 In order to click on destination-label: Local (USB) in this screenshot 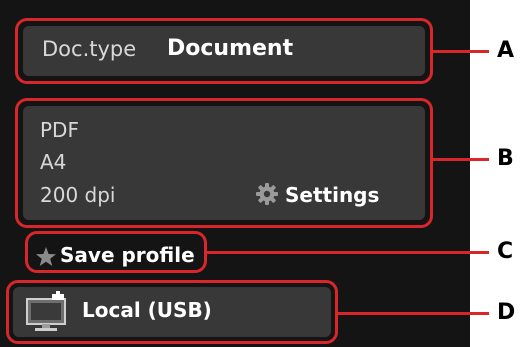, I will do `click(147, 310)`.